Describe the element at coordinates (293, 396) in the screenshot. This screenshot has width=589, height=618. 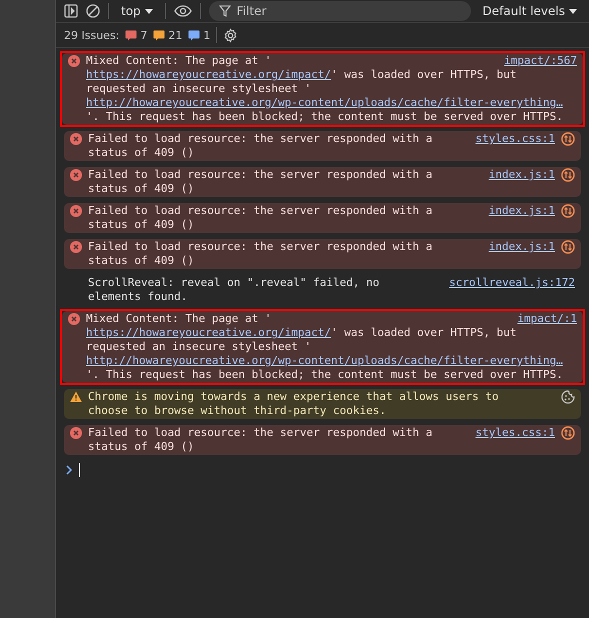
I see `message-text: Chrome is moving towards a new experience that allows users to` at that location.